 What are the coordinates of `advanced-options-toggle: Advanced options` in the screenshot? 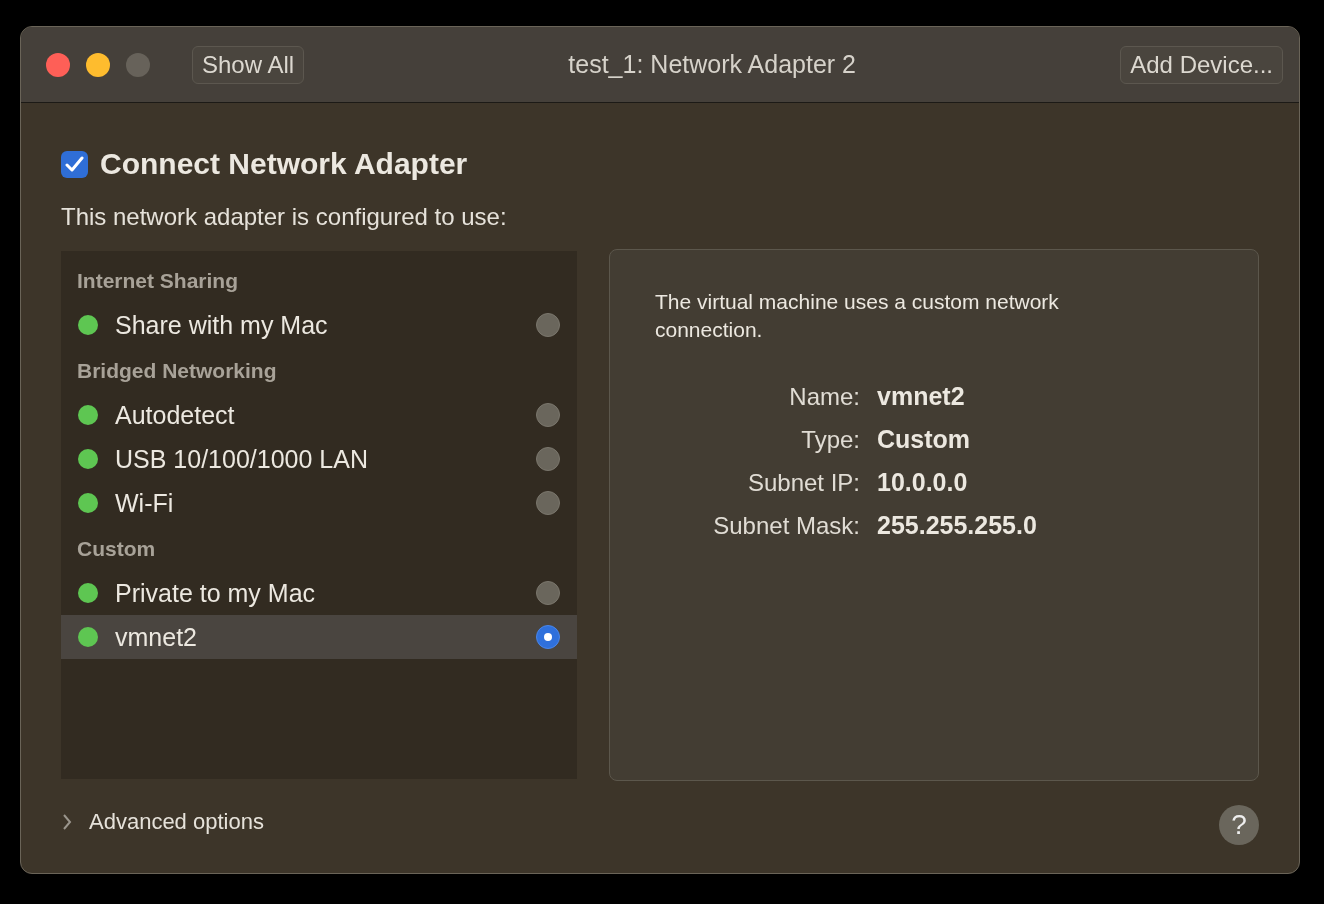 It's located at (162, 822).